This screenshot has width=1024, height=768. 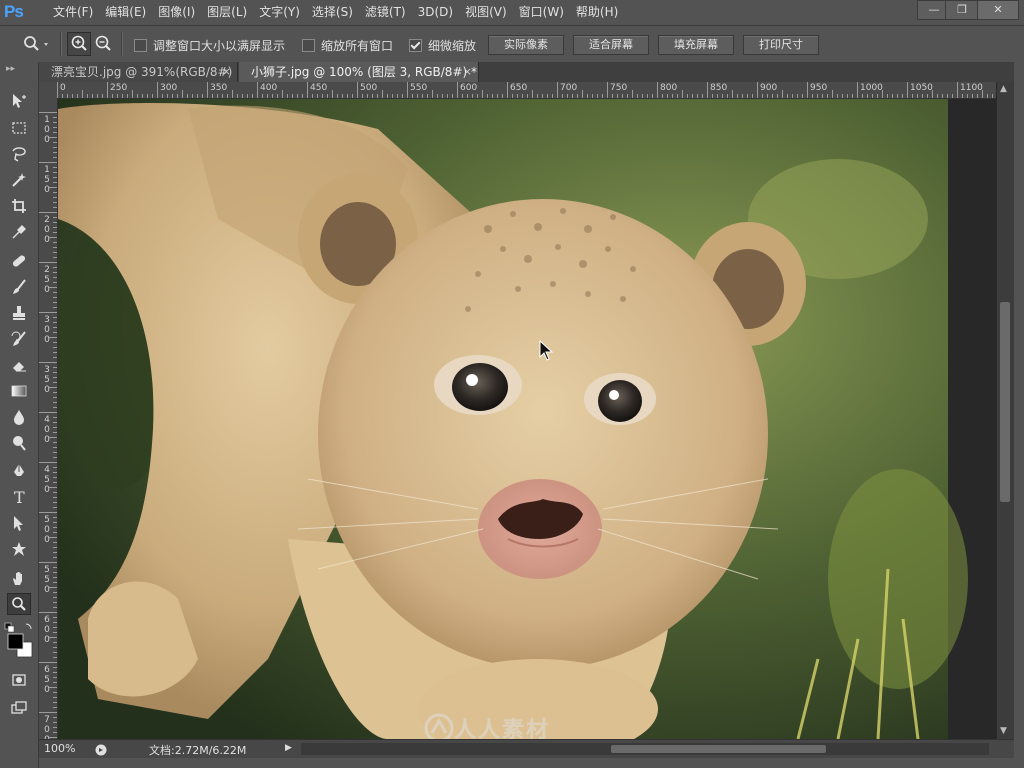 What do you see at coordinates (47, 430) in the screenshot?
I see `ruler-label: 4 0 0` at bounding box center [47, 430].